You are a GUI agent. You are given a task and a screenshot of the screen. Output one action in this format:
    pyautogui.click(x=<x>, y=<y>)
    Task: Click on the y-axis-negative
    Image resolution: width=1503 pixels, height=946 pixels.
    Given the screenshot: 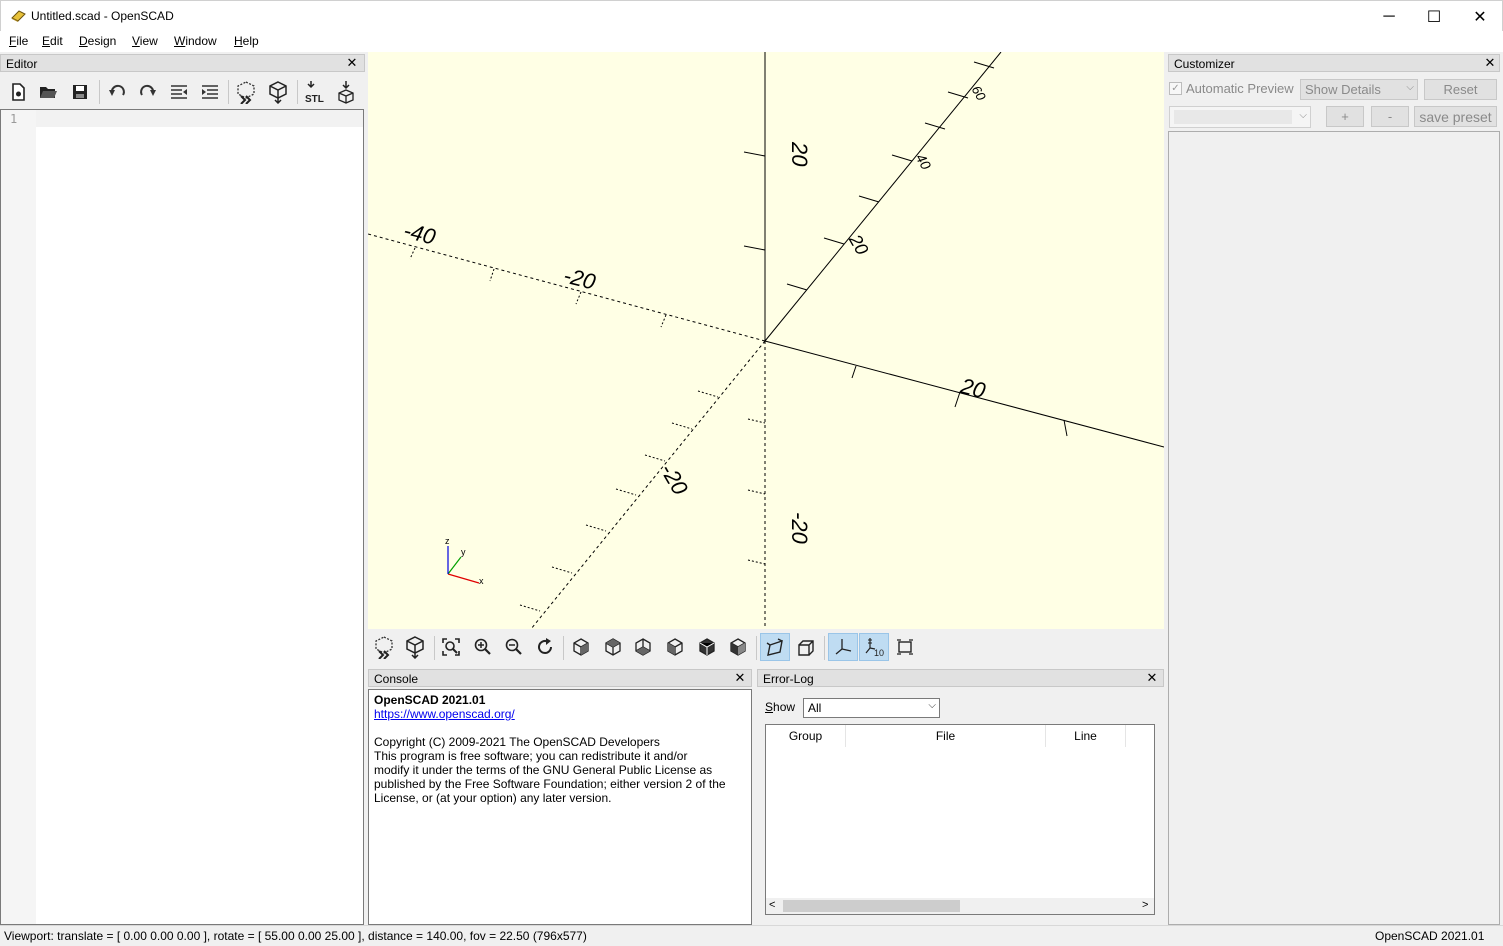 What is the action you would take?
    pyautogui.click(x=648, y=484)
    